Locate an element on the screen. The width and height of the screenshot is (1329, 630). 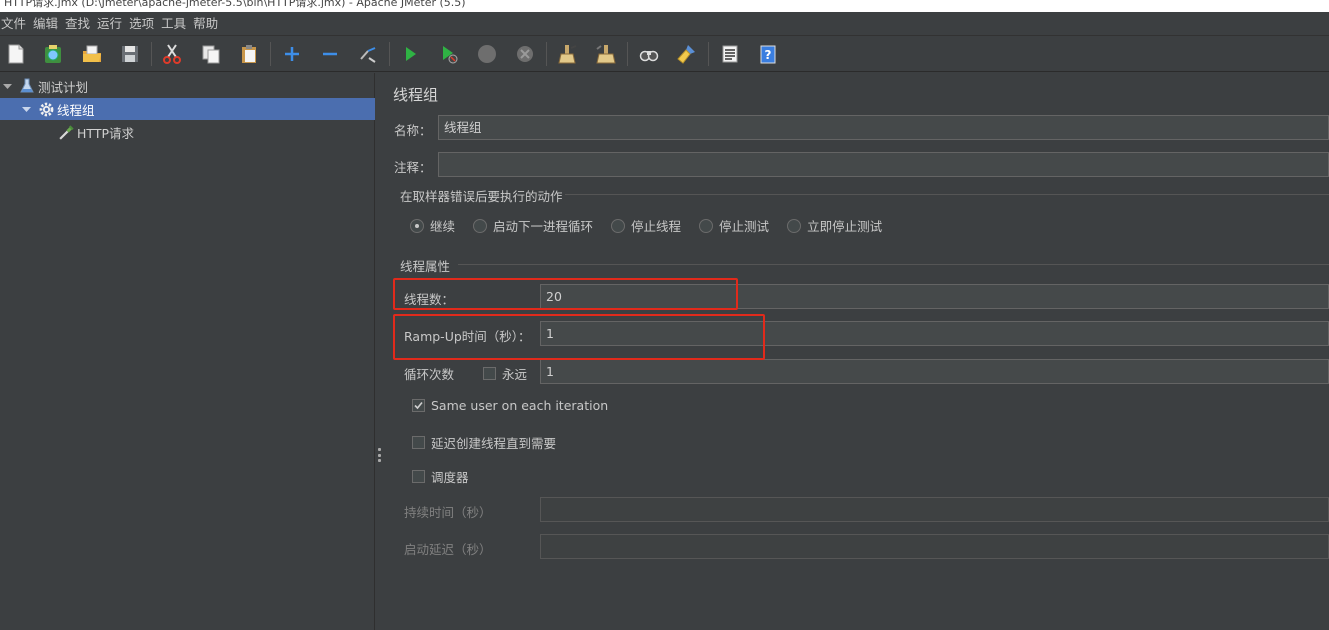
tree-item-http-request: HTTP请求 is located at coordinates (187, 132).